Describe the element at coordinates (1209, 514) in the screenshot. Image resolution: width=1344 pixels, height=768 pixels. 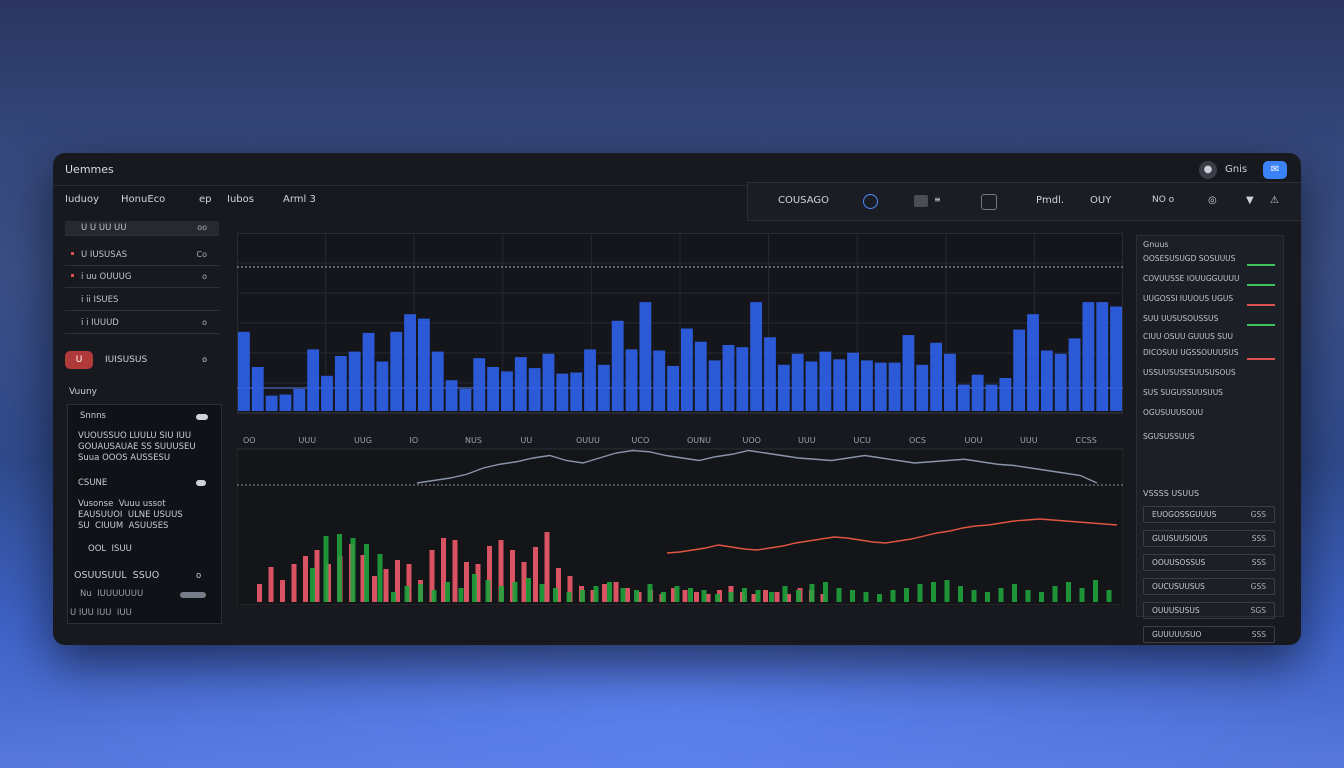
I see `right-box: EUOGOSSGUUUS GSS` at that location.